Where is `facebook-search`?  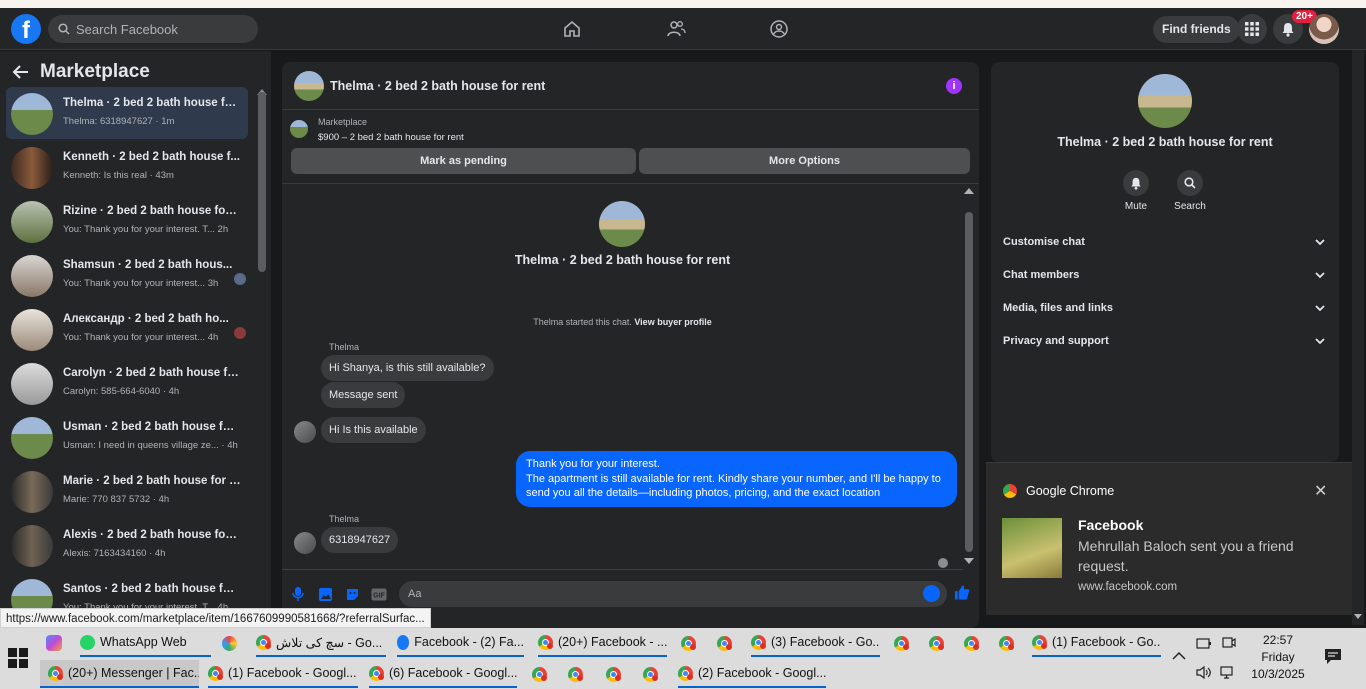 facebook-search is located at coordinates (153, 29).